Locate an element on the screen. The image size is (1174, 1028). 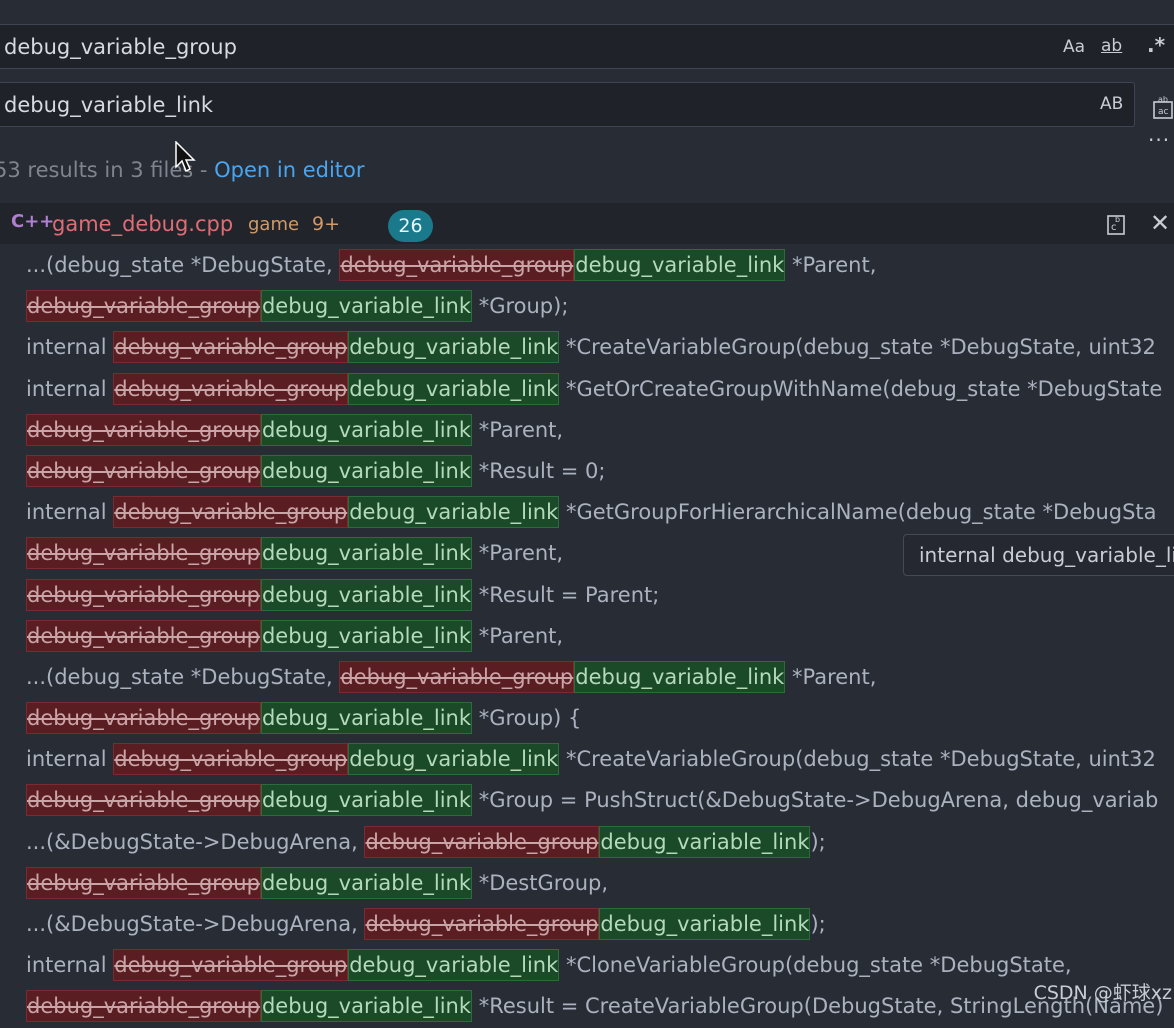
problems-count: 9+ is located at coordinates (326, 224).